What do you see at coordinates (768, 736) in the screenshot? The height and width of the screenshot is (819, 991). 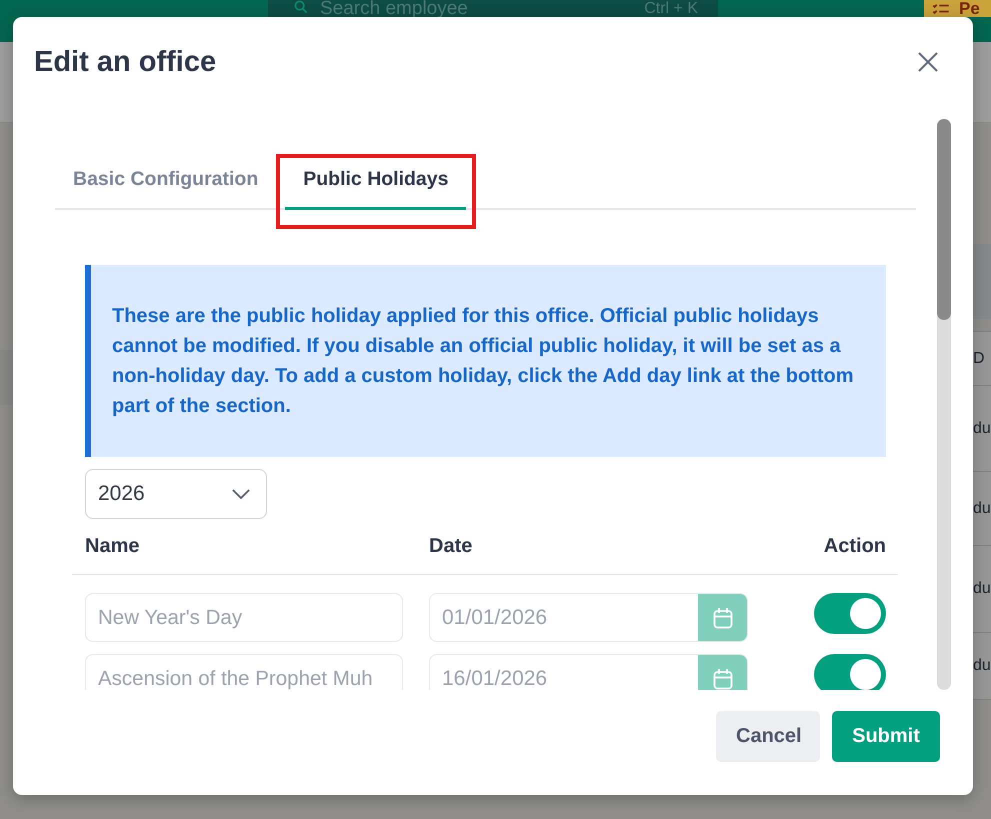 I see `cancel-button: Cancel` at bounding box center [768, 736].